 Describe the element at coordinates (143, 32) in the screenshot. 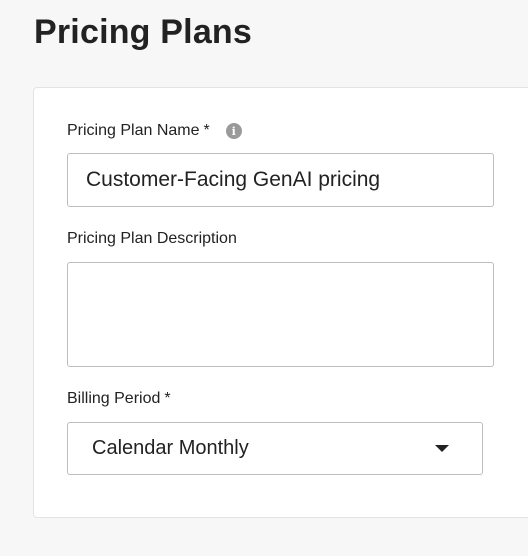

I see `page-title: Pricing Plans` at that location.